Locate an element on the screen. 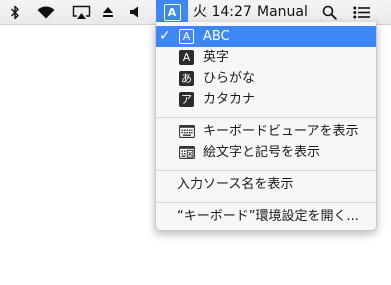 This screenshot has width=391, height=285. menu-item-show-input-source-name: 入力ソース名を表示 is located at coordinates (266, 184).